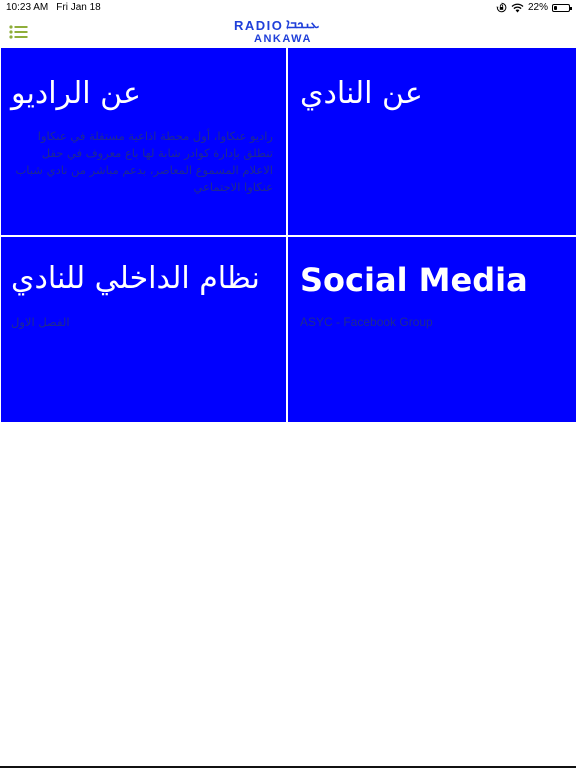 This screenshot has width=576, height=768. What do you see at coordinates (432, 329) in the screenshot?
I see `tile-social-media: Social Media ASYC - Facebook Group` at bounding box center [432, 329].